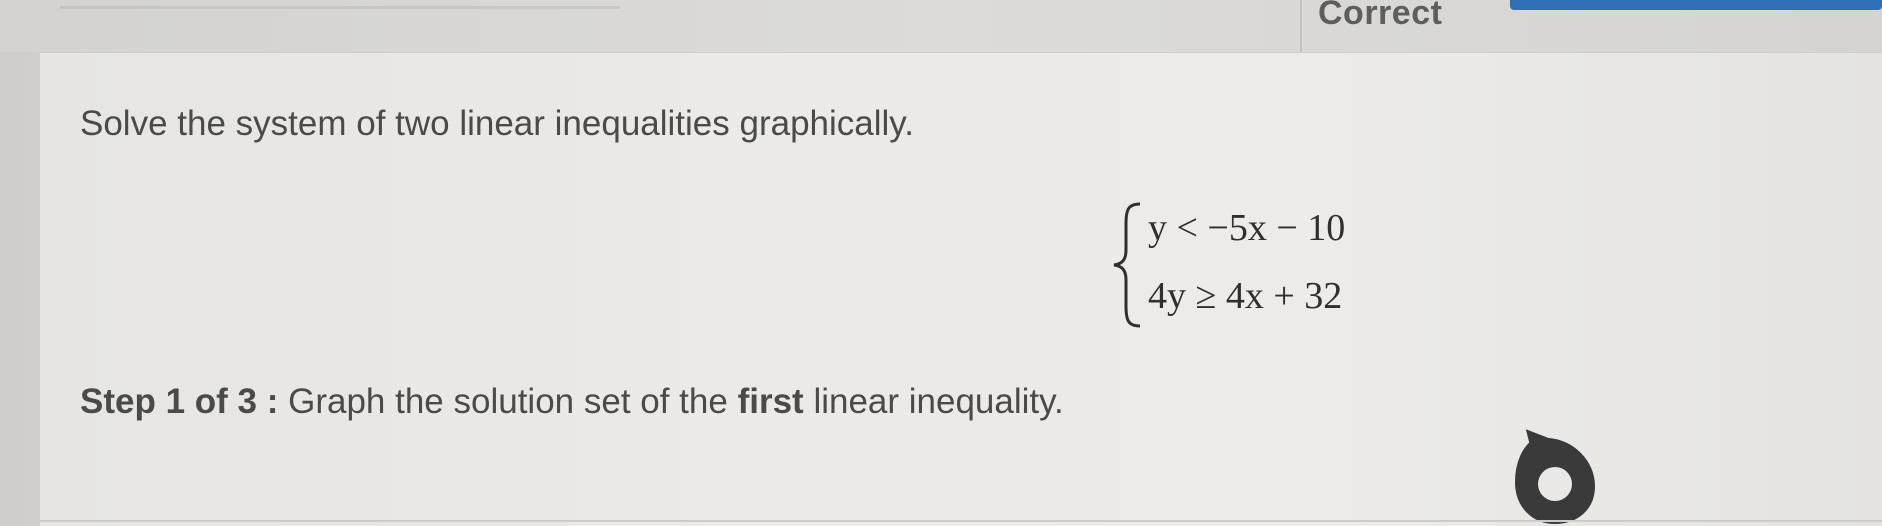 The width and height of the screenshot is (1882, 526). Describe the element at coordinates (1247, 228) in the screenshot. I see `inequality-1: y < −5x − 10` at that location.